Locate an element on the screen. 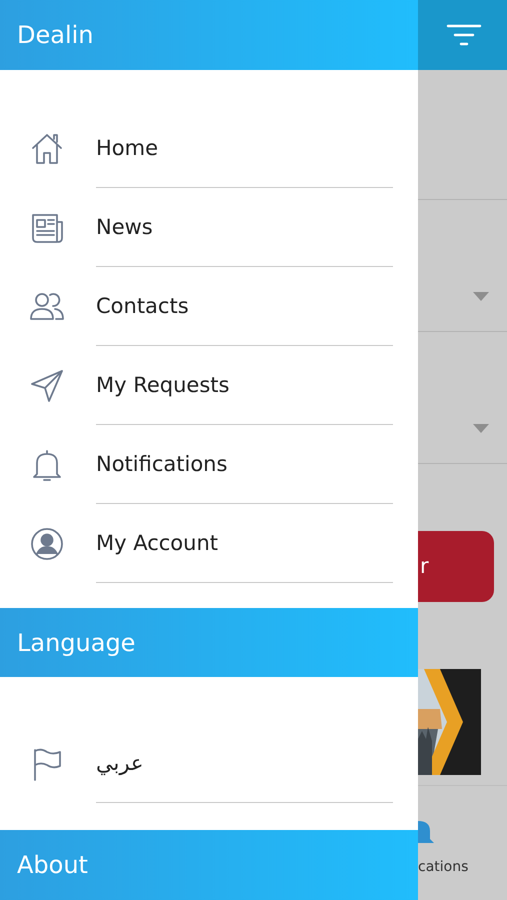  section-header: About is located at coordinates (209, 865).